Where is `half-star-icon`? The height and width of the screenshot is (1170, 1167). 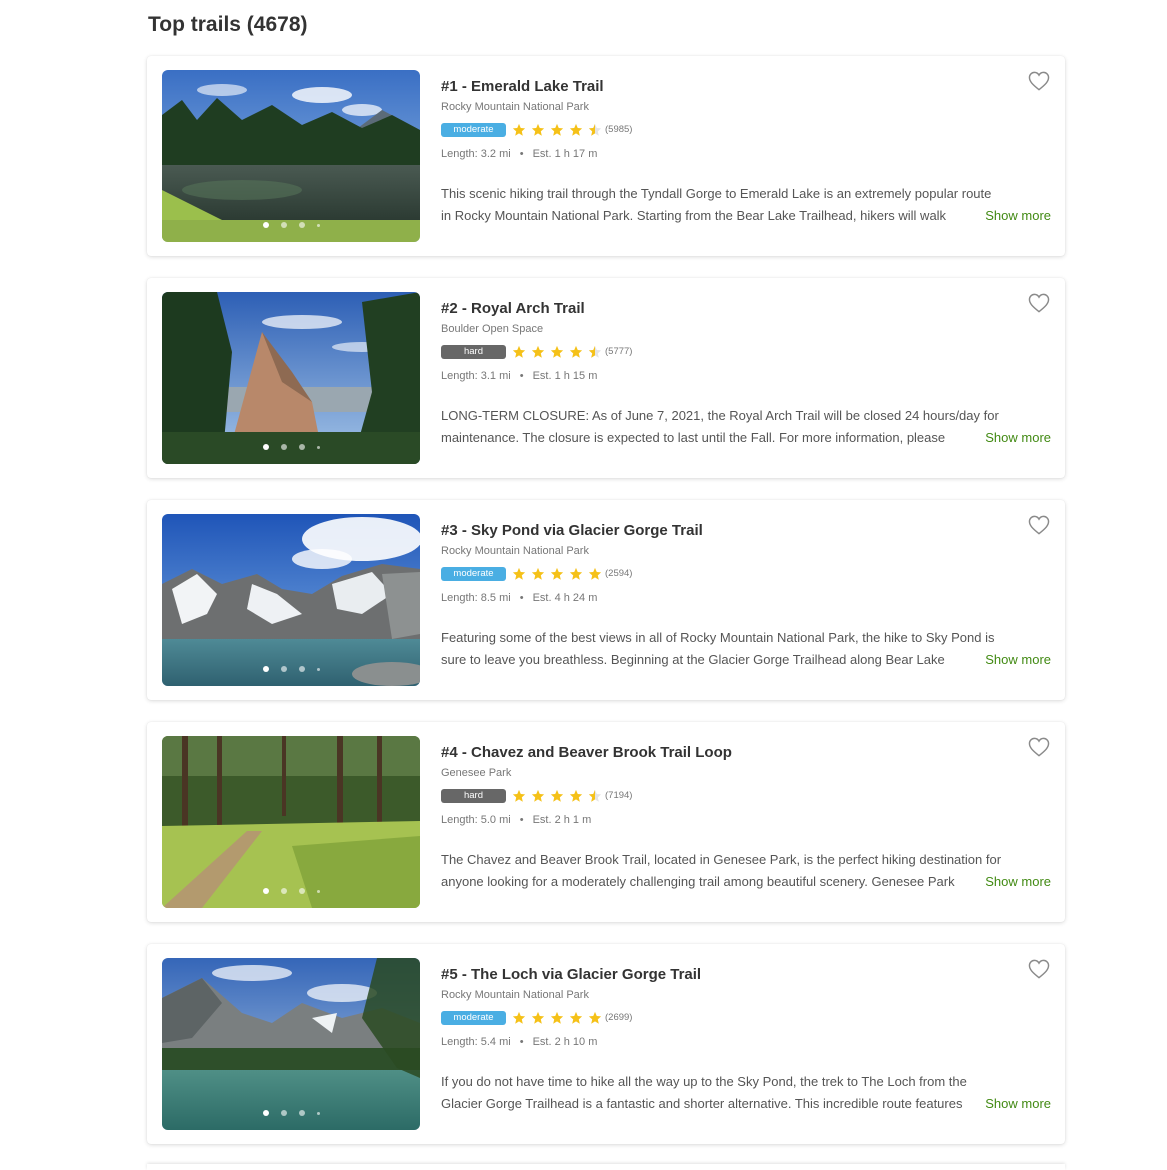 half-star-icon is located at coordinates (595, 129).